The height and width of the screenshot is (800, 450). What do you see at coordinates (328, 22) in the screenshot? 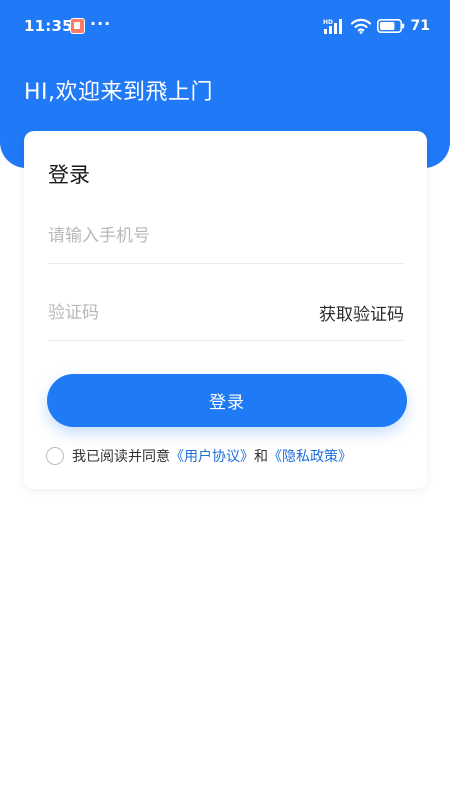
I see `svg-text: HD` at bounding box center [328, 22].